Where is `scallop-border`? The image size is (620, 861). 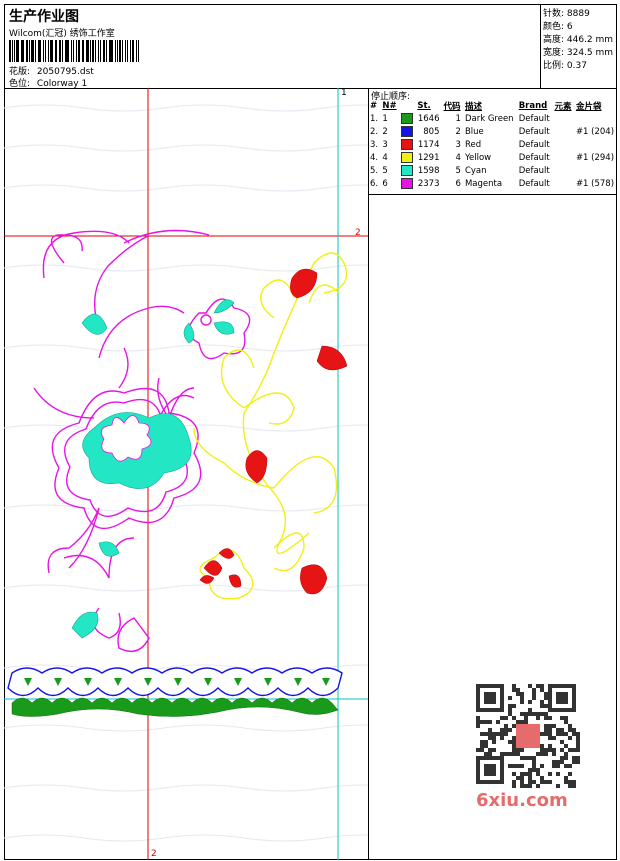
scallop-border is located at coordinates (175, 692).